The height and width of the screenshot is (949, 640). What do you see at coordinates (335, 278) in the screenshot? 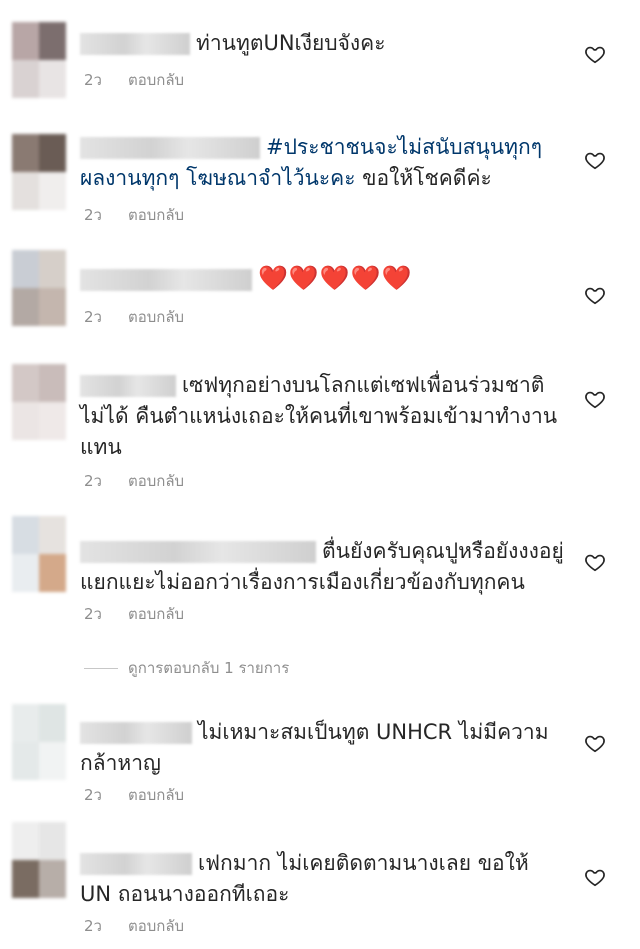
I see `heart-emojis: ❤️❤️❤️❤️❤️` at bounding box center [335, 278].